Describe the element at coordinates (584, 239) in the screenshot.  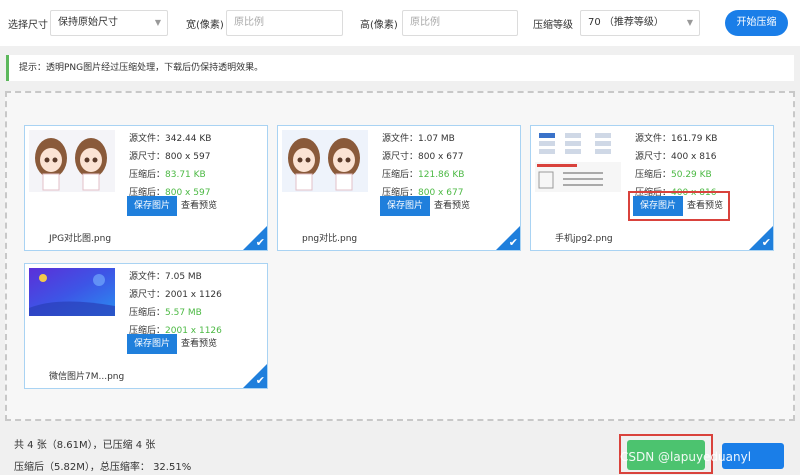
I see `file-name: 手机jpg2.png` at that location.